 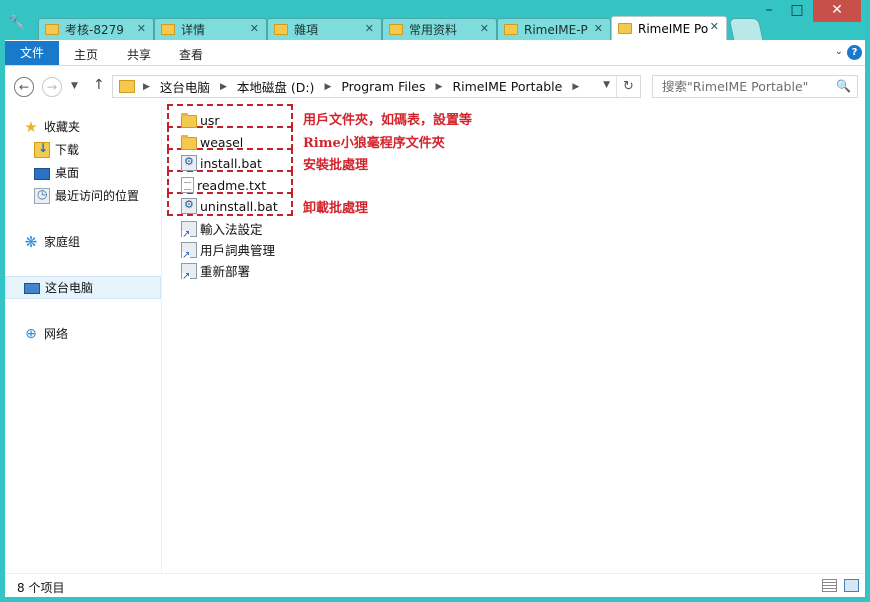 I want to click on help-icon: ?, so click(x=854, y=52).